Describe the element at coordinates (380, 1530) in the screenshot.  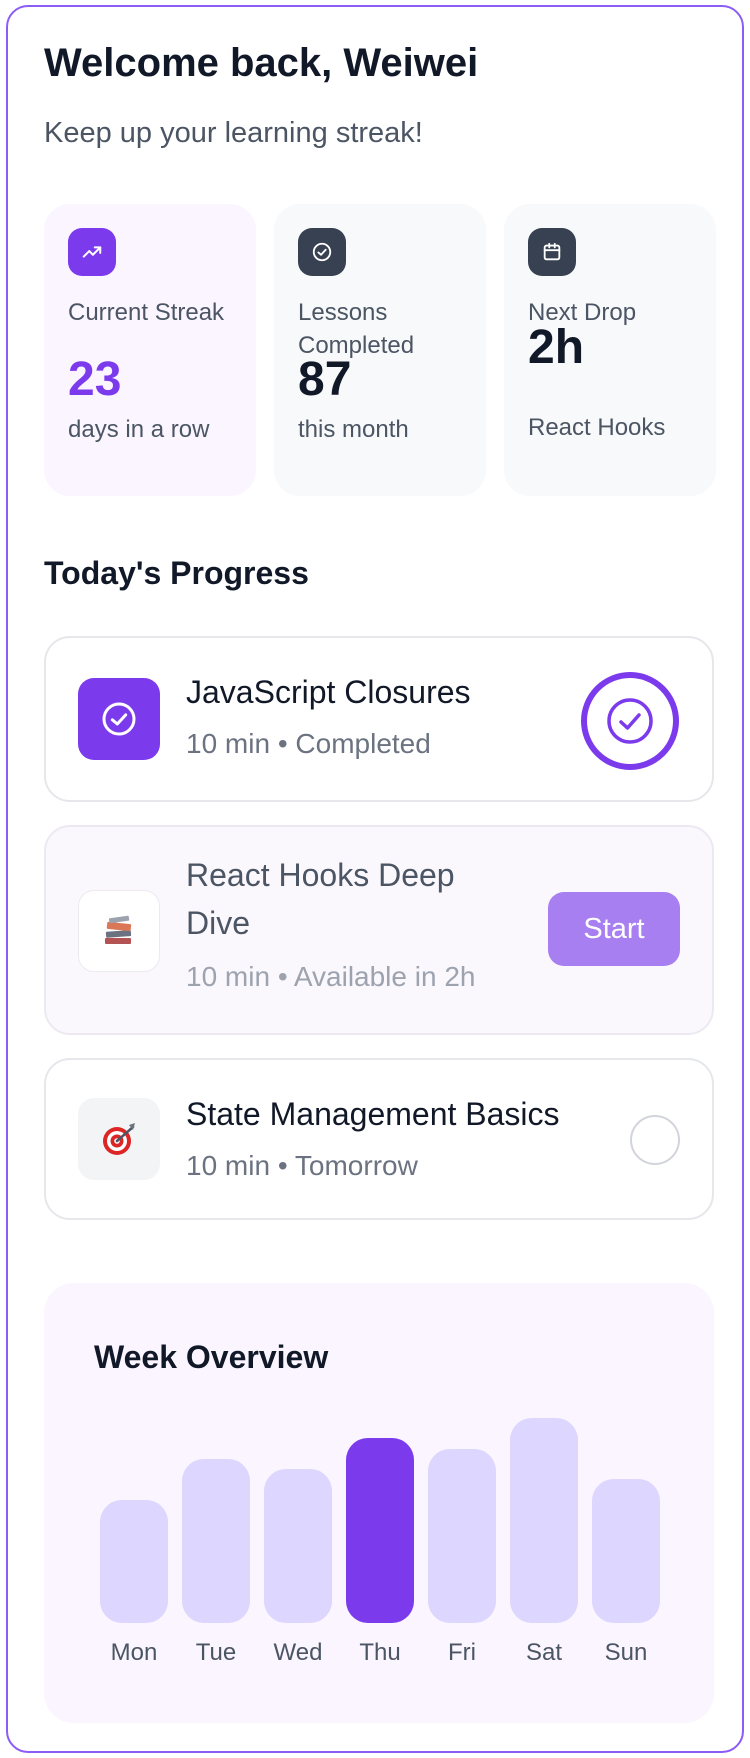
I see `week-bar-thu` at that location.